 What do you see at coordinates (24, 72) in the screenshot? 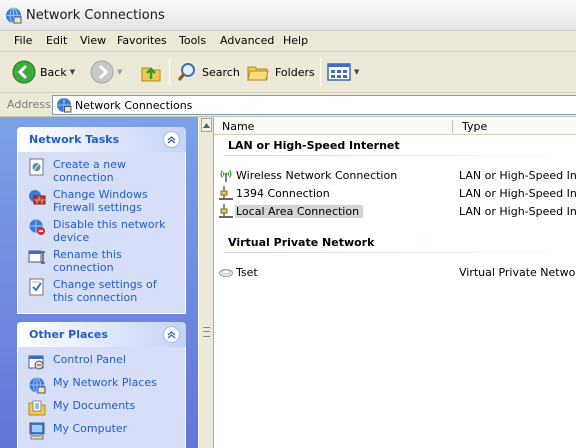
I see `back-arrow-icon` at bounding box center [24, 72].